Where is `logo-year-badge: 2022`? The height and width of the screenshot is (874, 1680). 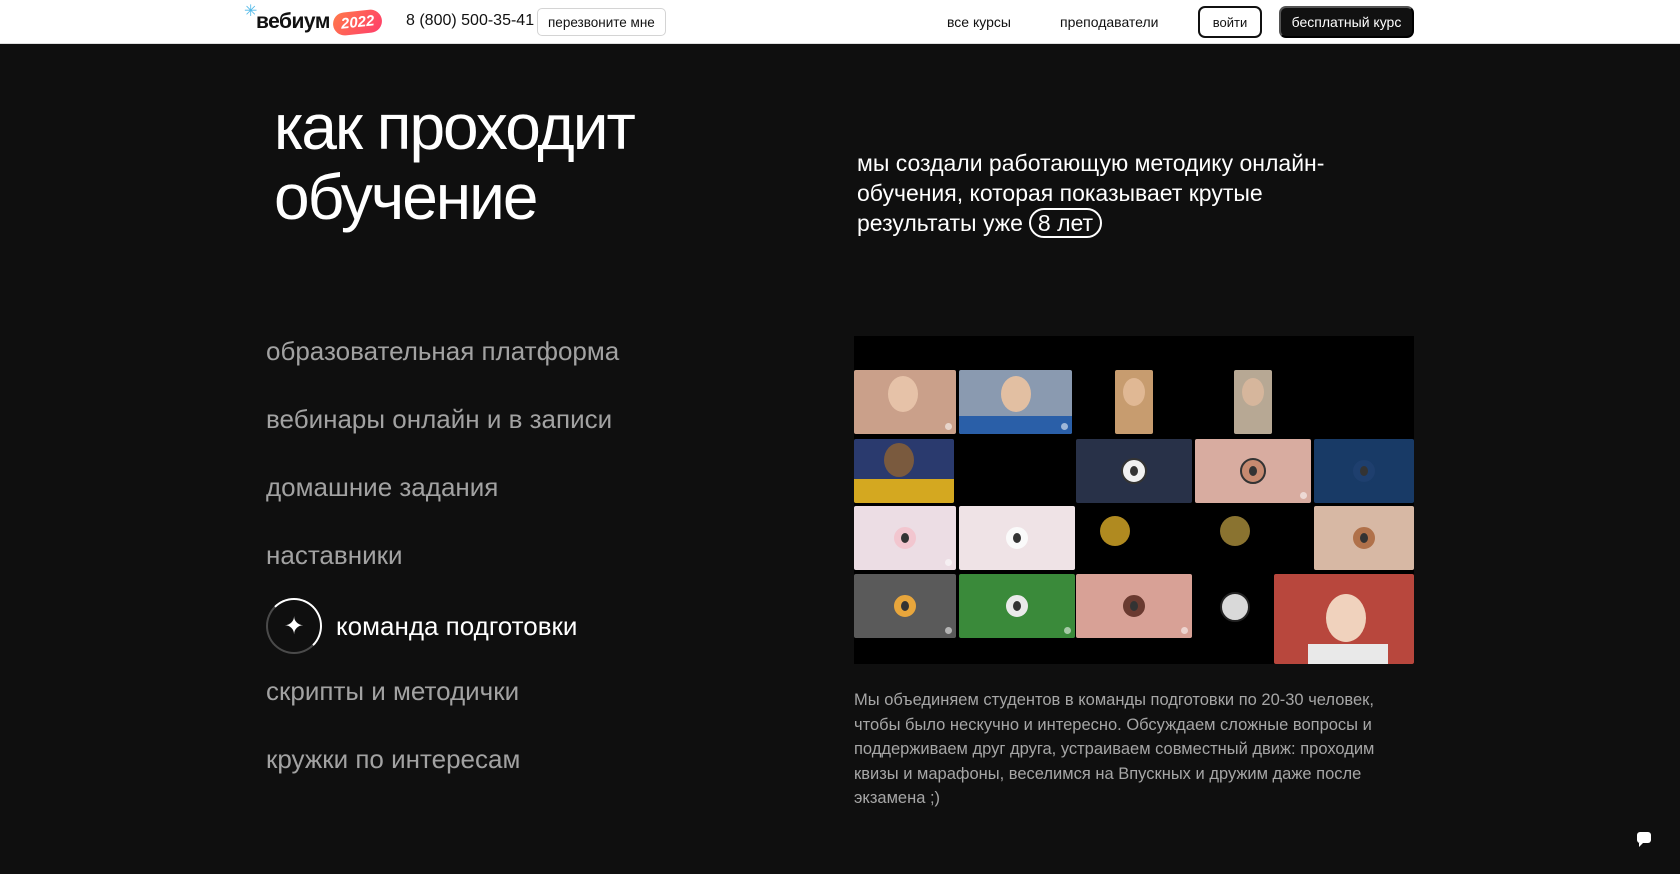 logo-year-badge: 2022 is located at coordinates (357, 22).